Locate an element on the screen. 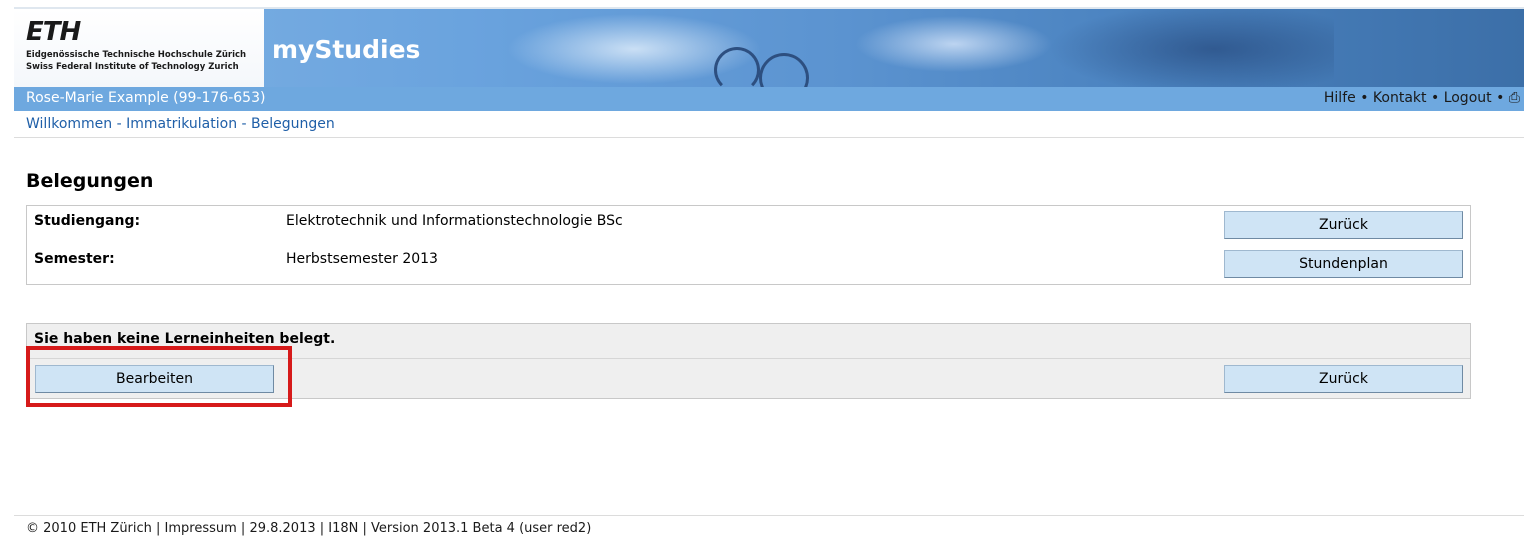  help-link: Hilfe is located at coordinates (1340, 98).